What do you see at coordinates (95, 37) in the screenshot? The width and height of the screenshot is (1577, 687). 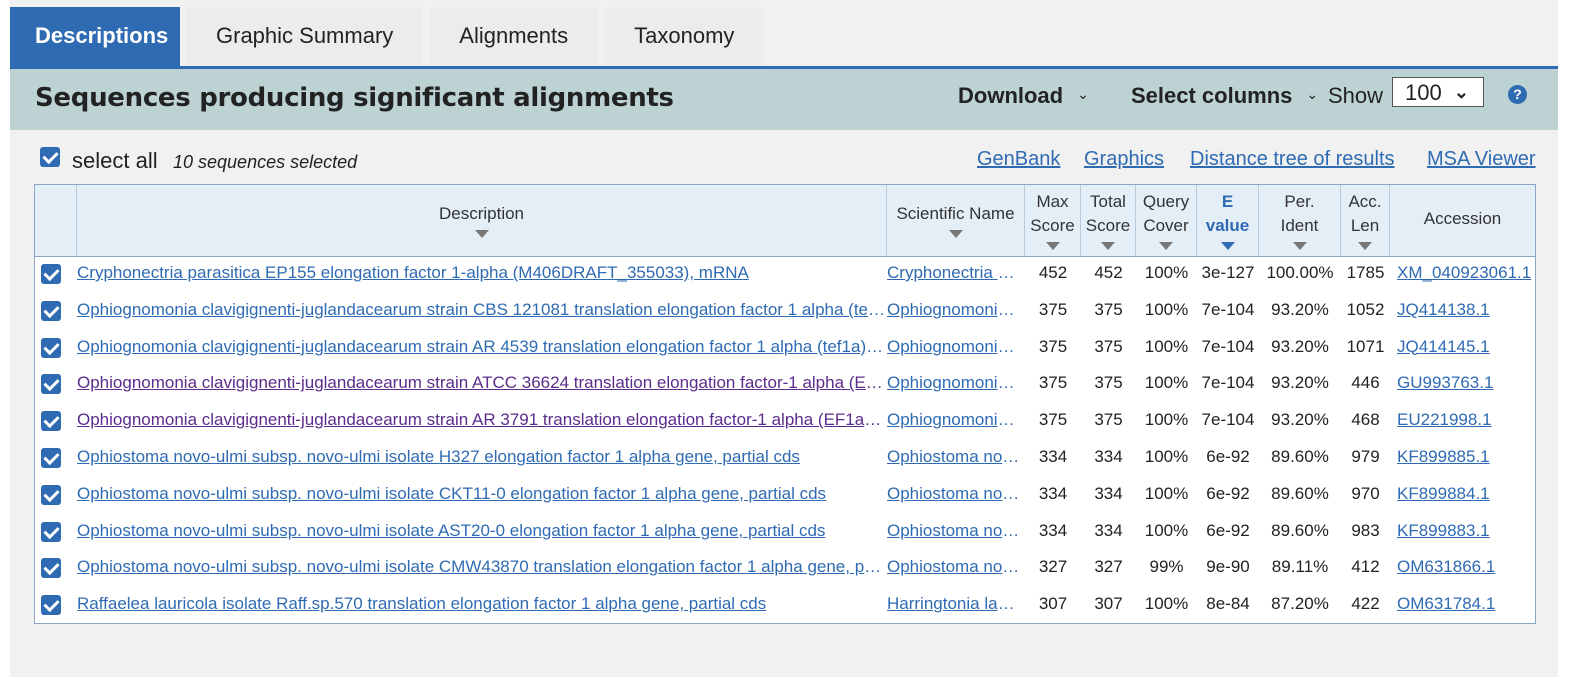 I see `tab-descriptions: Descriptions` at bounding box center [95, 37].